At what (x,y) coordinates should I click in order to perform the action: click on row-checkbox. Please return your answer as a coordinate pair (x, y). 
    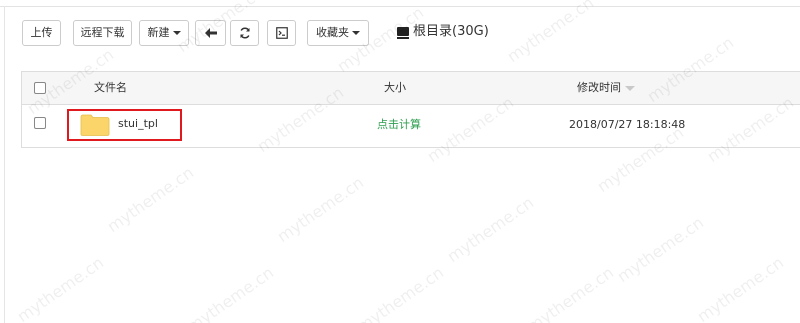
    Looking at the image, I should click on (40, 123).